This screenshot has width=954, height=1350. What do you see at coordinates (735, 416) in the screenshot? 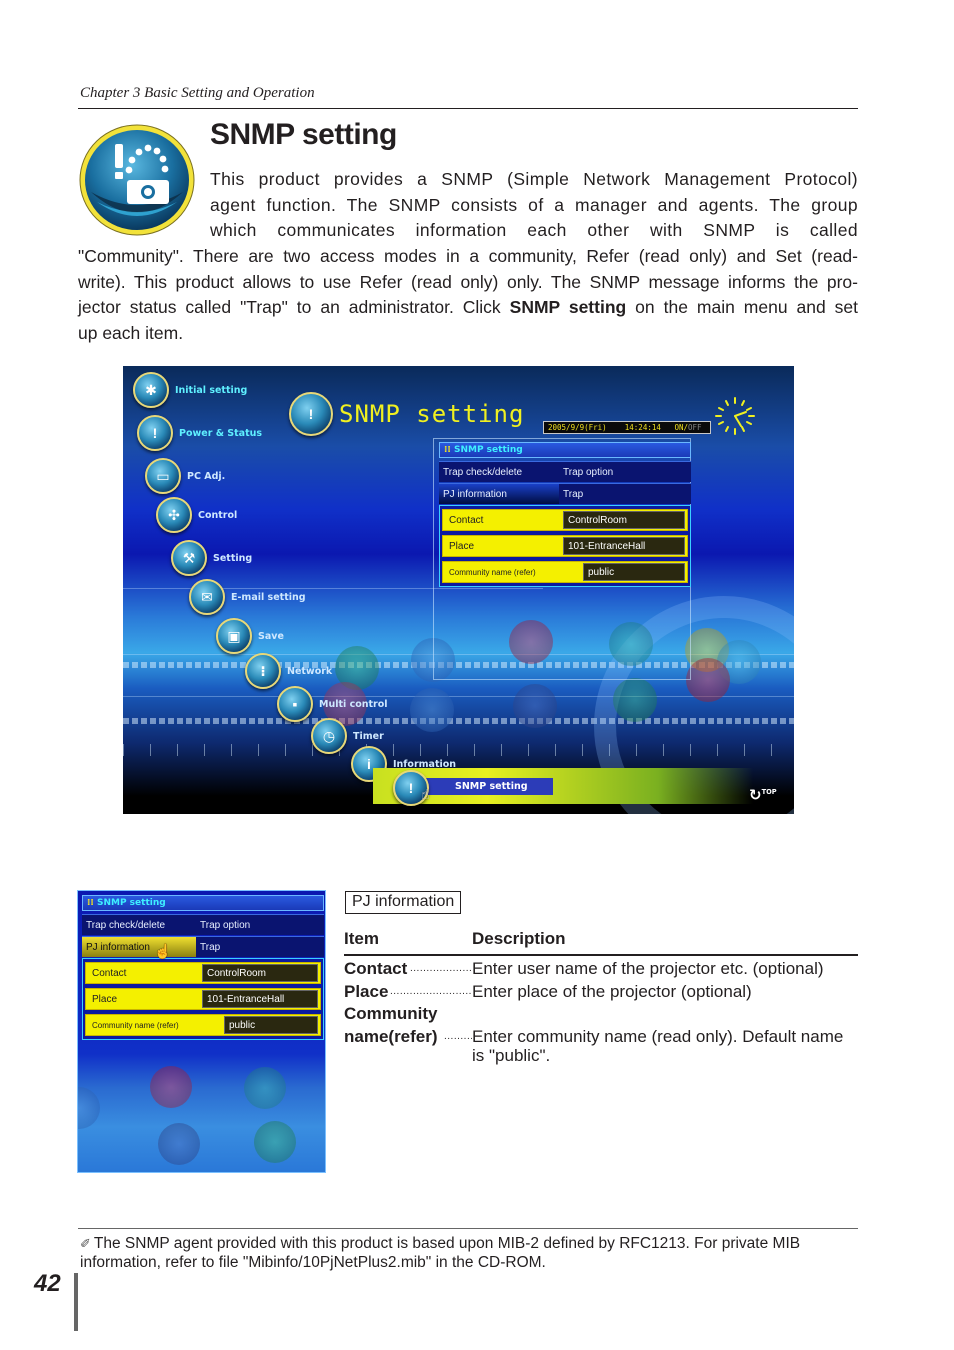
I see `clock-icon` at bounding box center [735, 416].